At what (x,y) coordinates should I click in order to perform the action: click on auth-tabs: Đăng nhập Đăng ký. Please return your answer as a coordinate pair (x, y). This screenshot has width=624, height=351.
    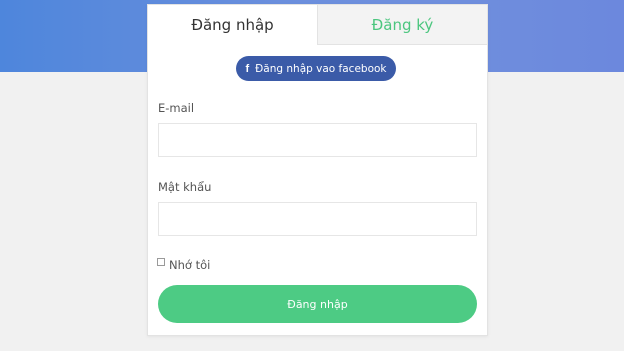
    Looking at the image, I should click on (317, 25).